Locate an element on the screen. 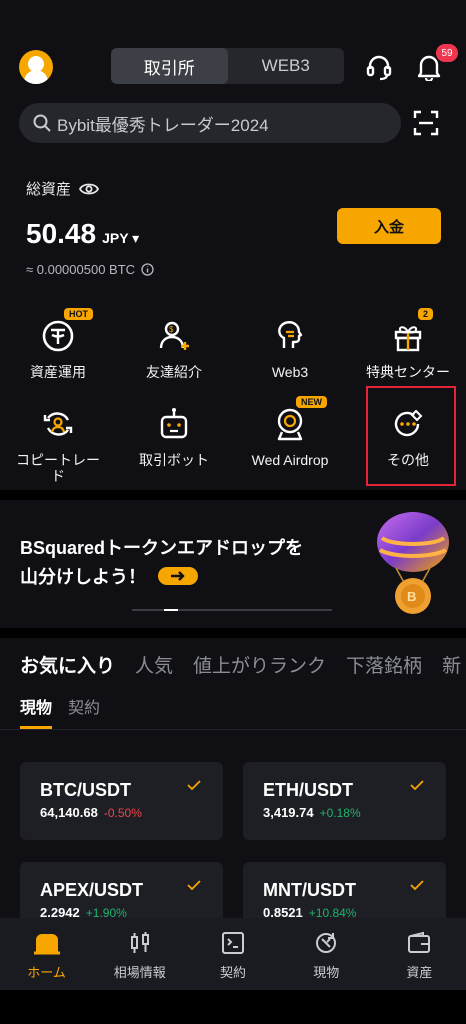 The height and width of the screenshot is (1024, 466). bot-icon is located at coordinates (174, 424).